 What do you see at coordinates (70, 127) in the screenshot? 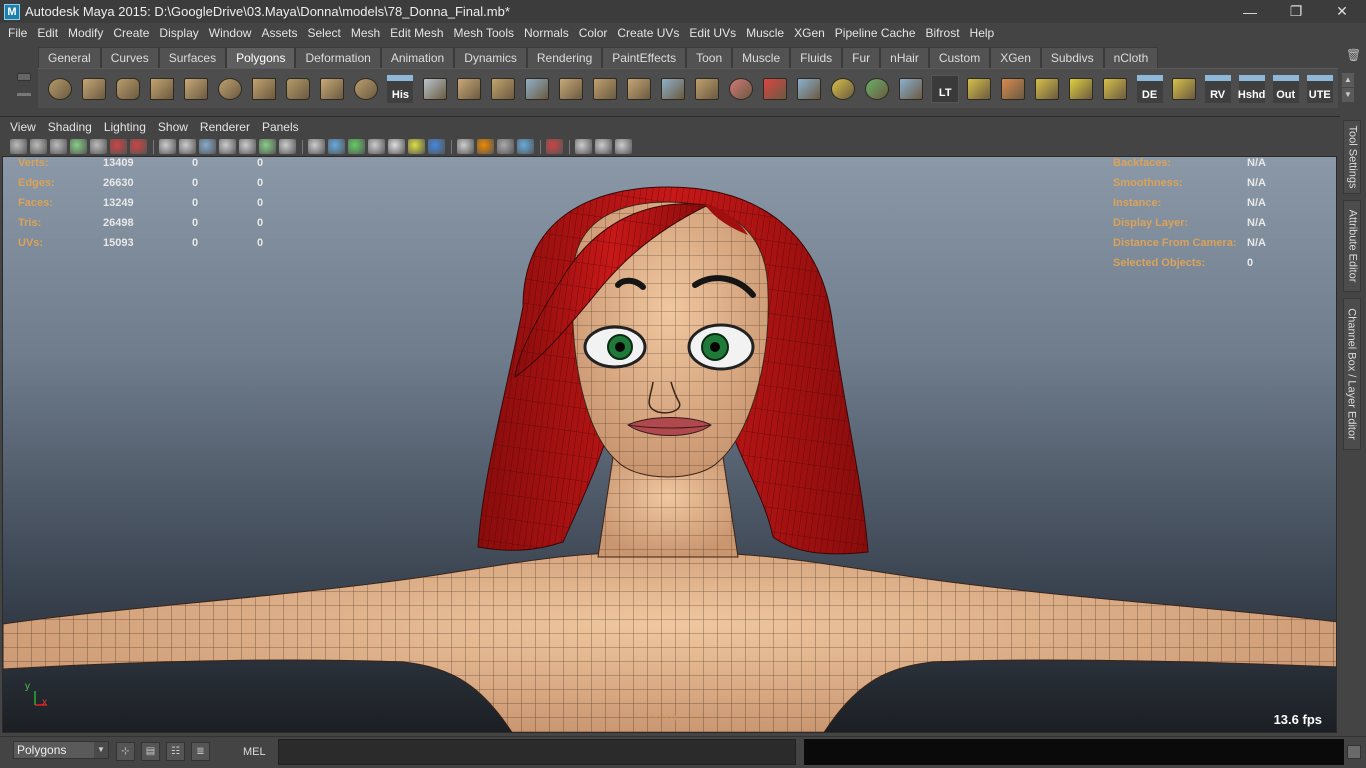
I see `panel-menu-shading: Shading` at bounding box center [70, 127].